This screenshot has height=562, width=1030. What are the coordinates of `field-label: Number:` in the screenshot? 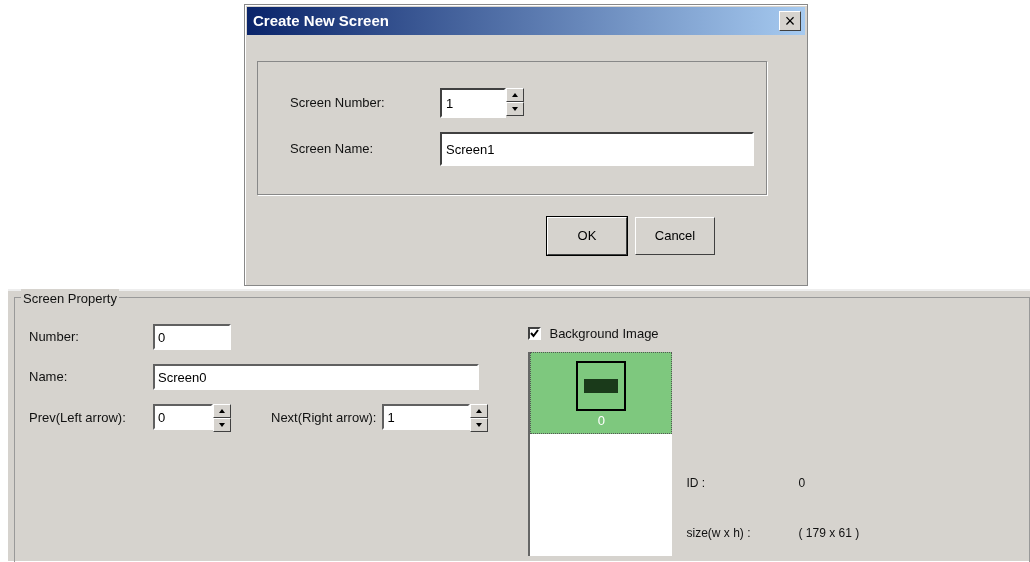 It's located at (54, 337).